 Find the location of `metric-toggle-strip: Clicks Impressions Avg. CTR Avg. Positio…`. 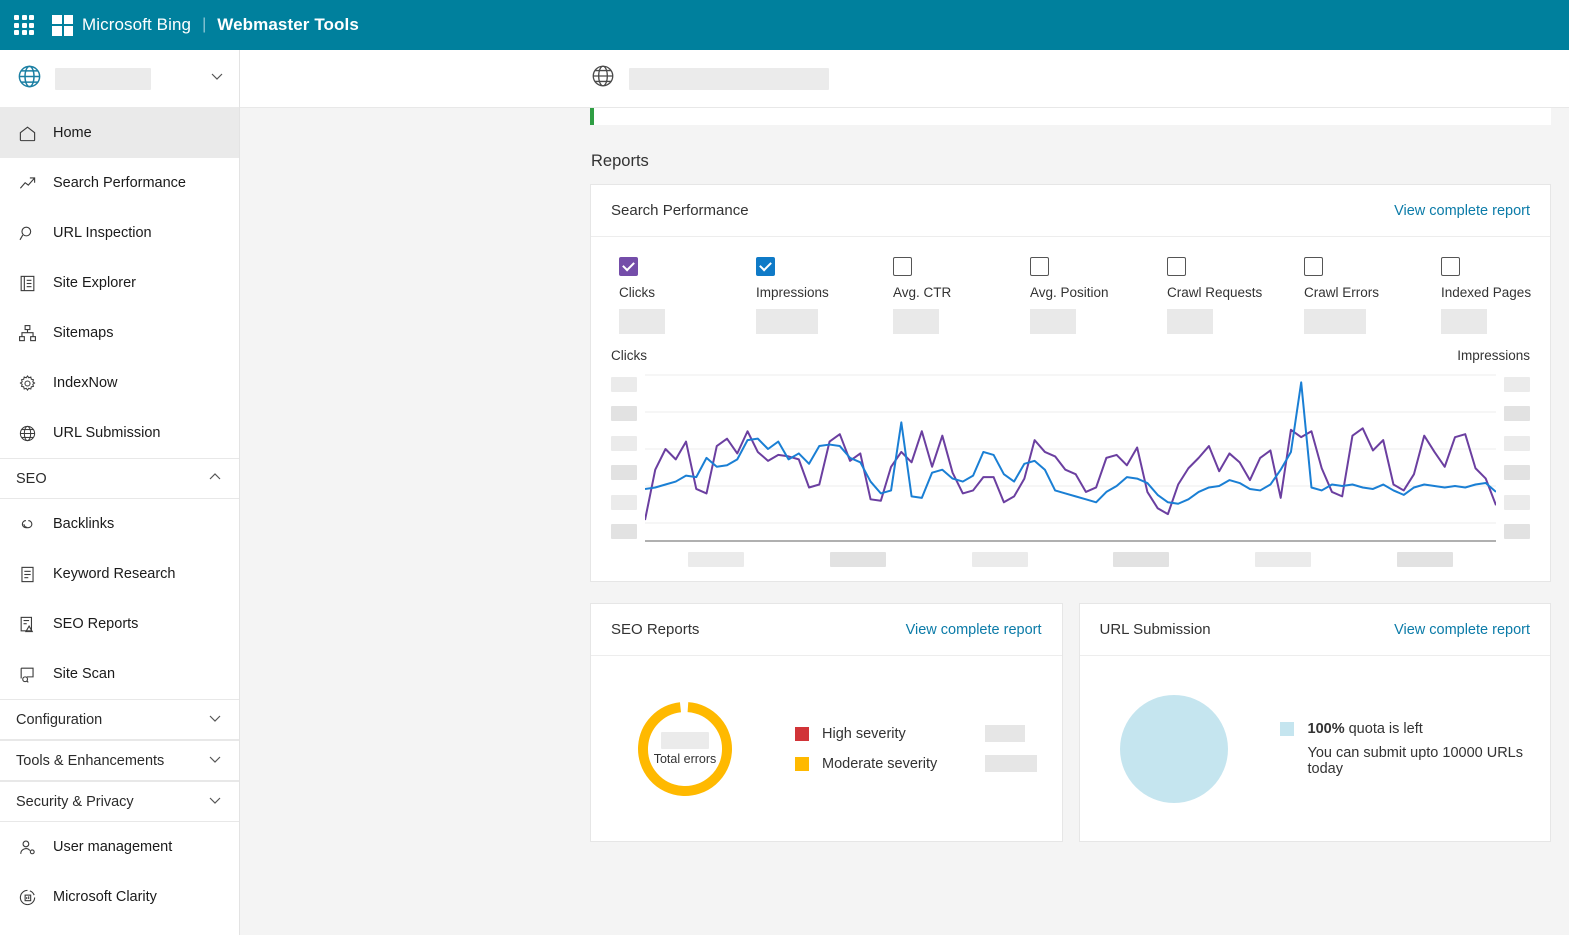

metric-toggle-strip: Clicks Impressions Avg. CTR Avg. Positio… is located at coordinates (1070, 289).